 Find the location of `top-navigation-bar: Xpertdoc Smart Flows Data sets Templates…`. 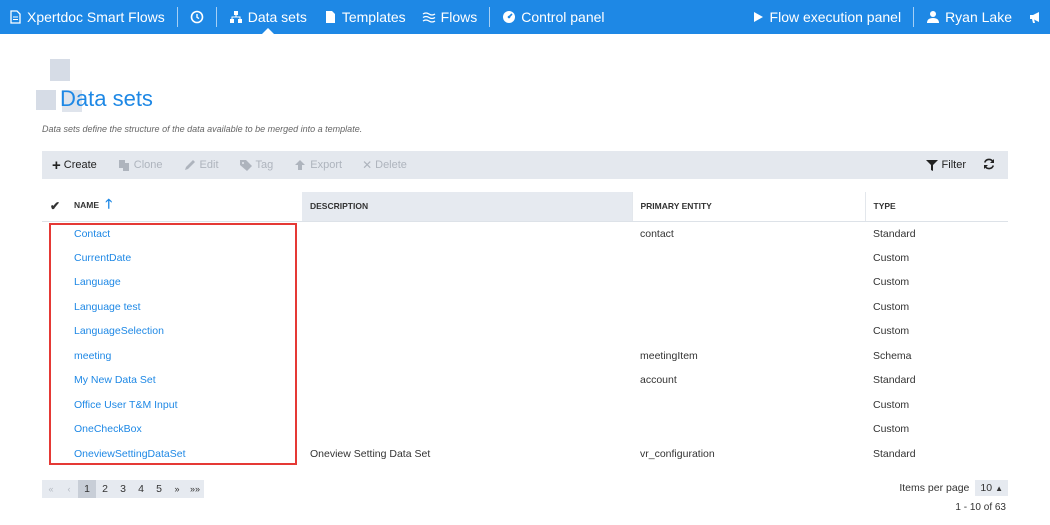

top-navigation-bar: Xpertdoc Smart Flows Data sets Templates… is located at coordinates (525, 17).